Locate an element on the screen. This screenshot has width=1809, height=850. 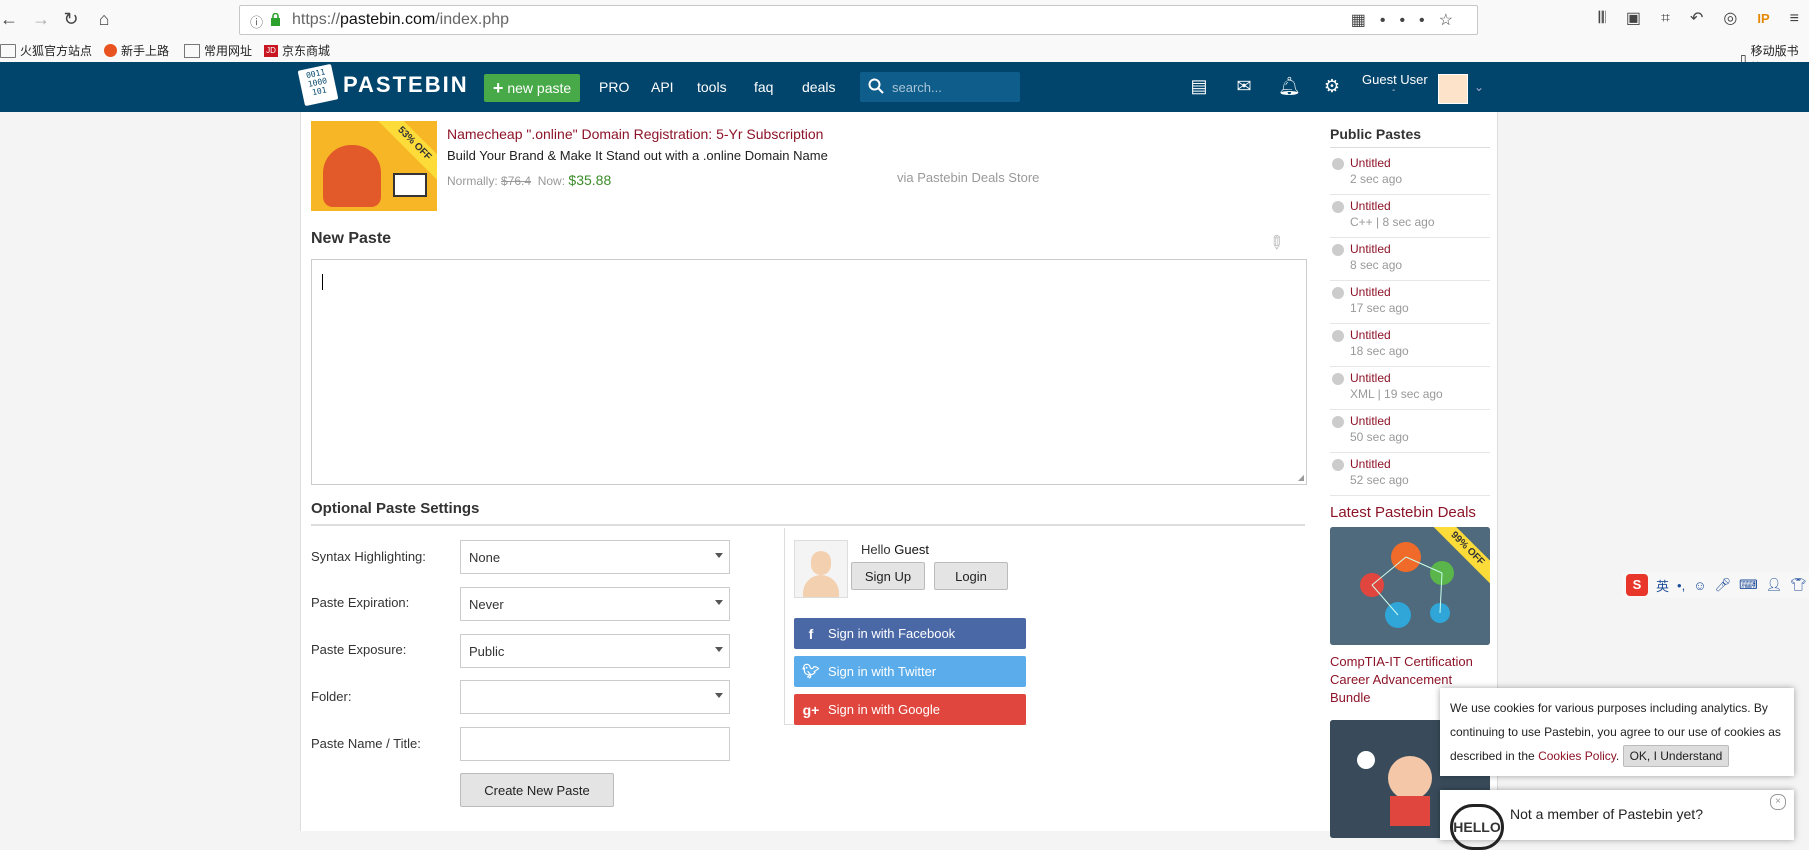
facebook-icon: f is located at coordinates (811, 633).